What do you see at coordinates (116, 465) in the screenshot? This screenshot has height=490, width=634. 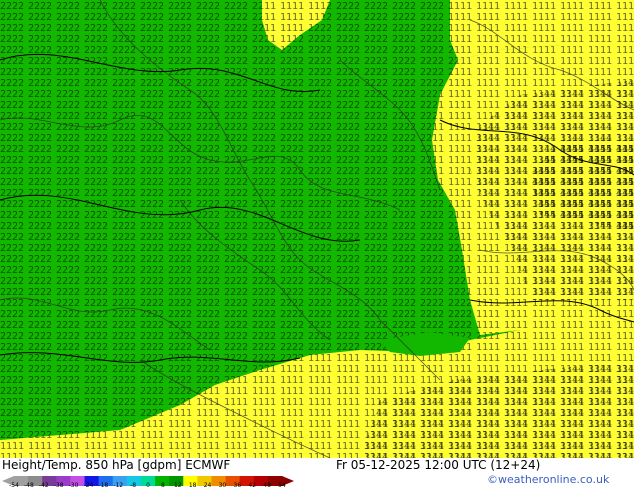 I see `map-title: Height/Temp. 850 hPa [gdpm] ECMWF` at bounding box center [116, 465].